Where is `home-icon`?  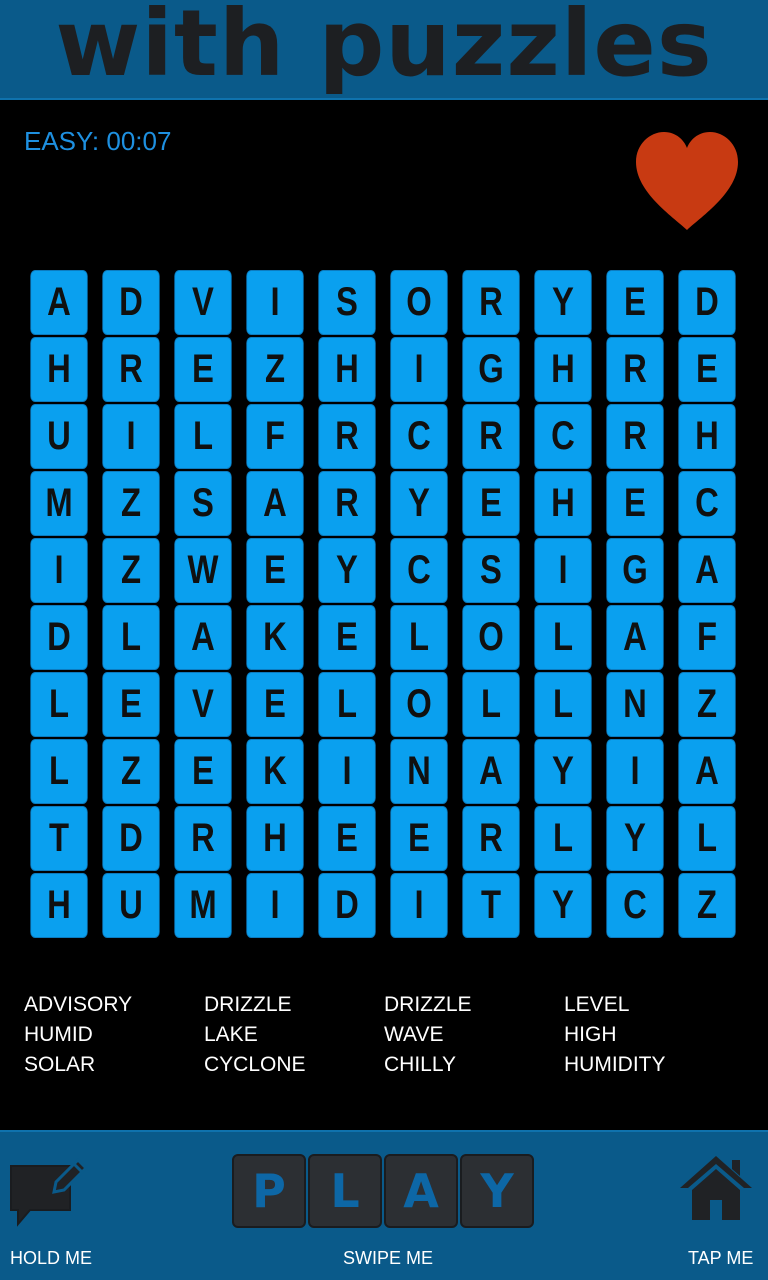
home-icon is located at coordinates (716, 1188).